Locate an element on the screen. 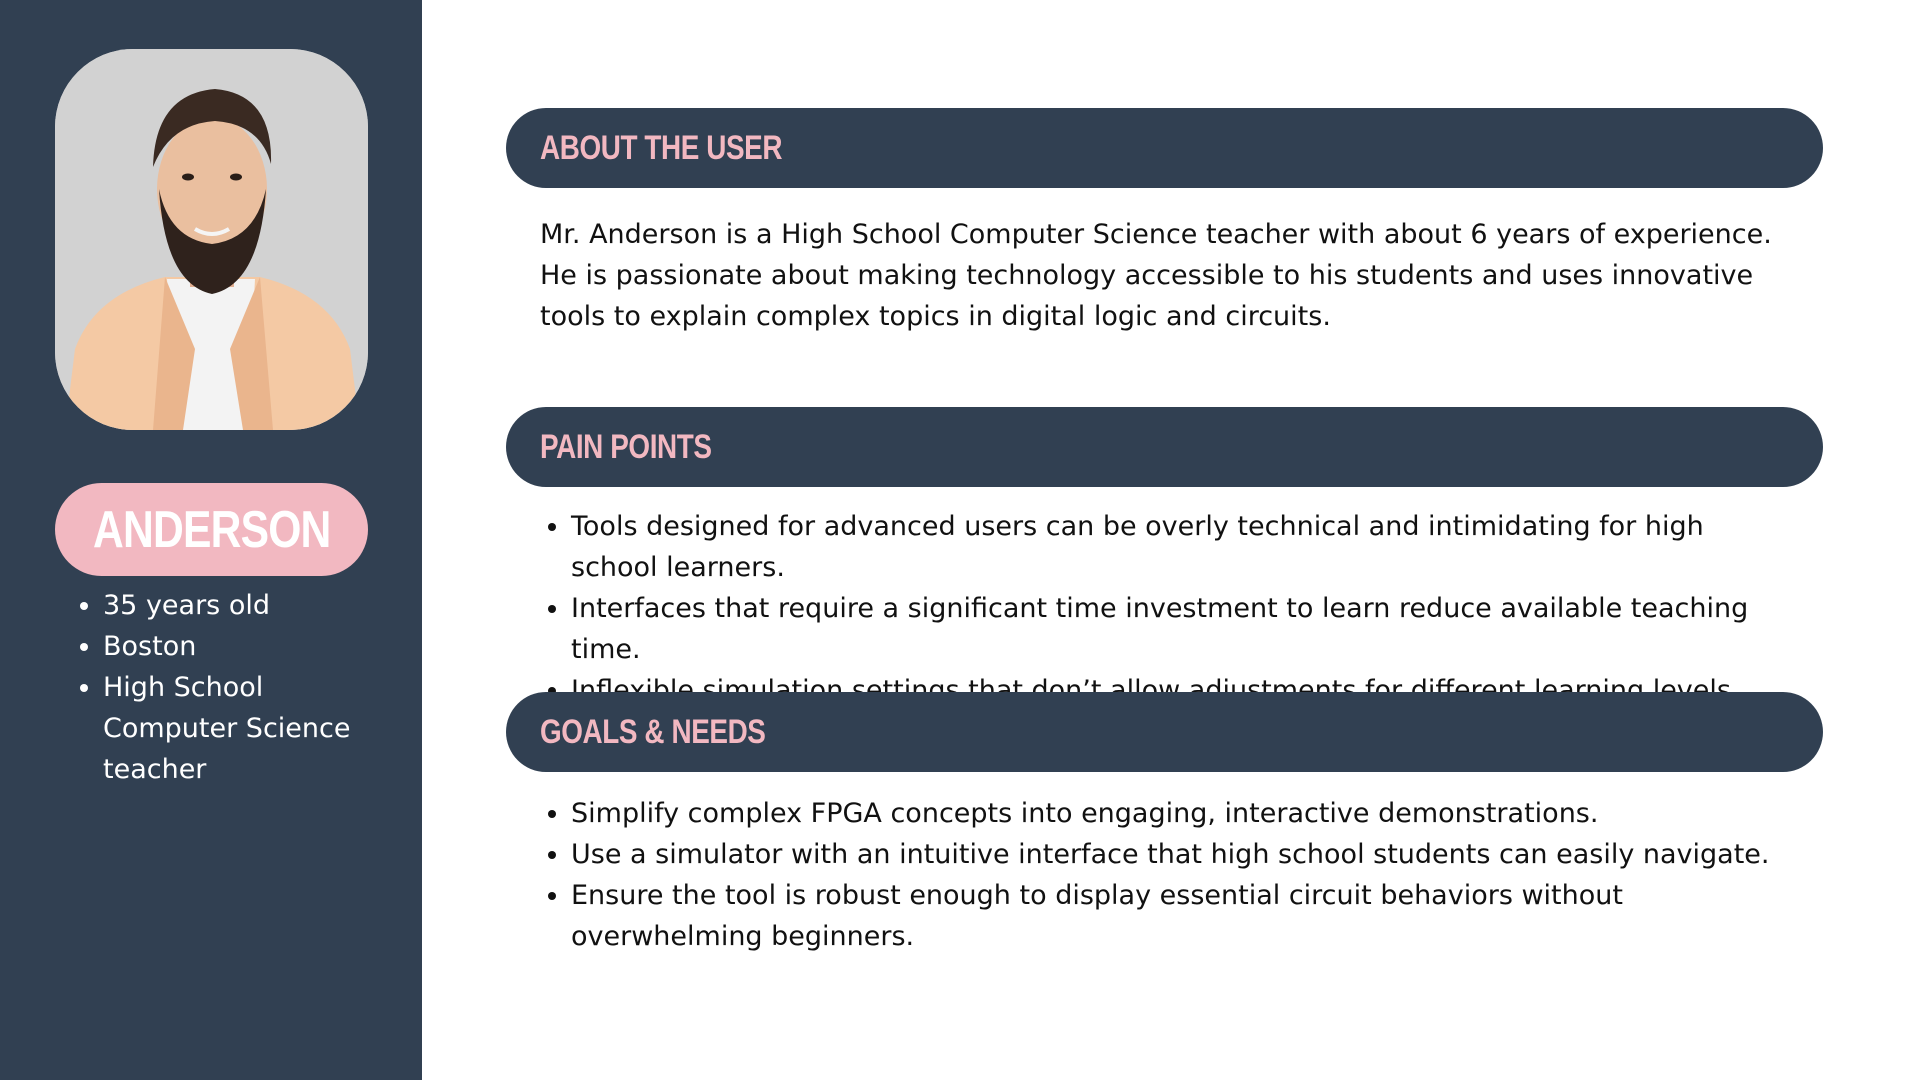 The height and width of the screenshot is (1080, 1920). goals-section-title: GOALS & NEEDS is located at coordinates (653, 731).